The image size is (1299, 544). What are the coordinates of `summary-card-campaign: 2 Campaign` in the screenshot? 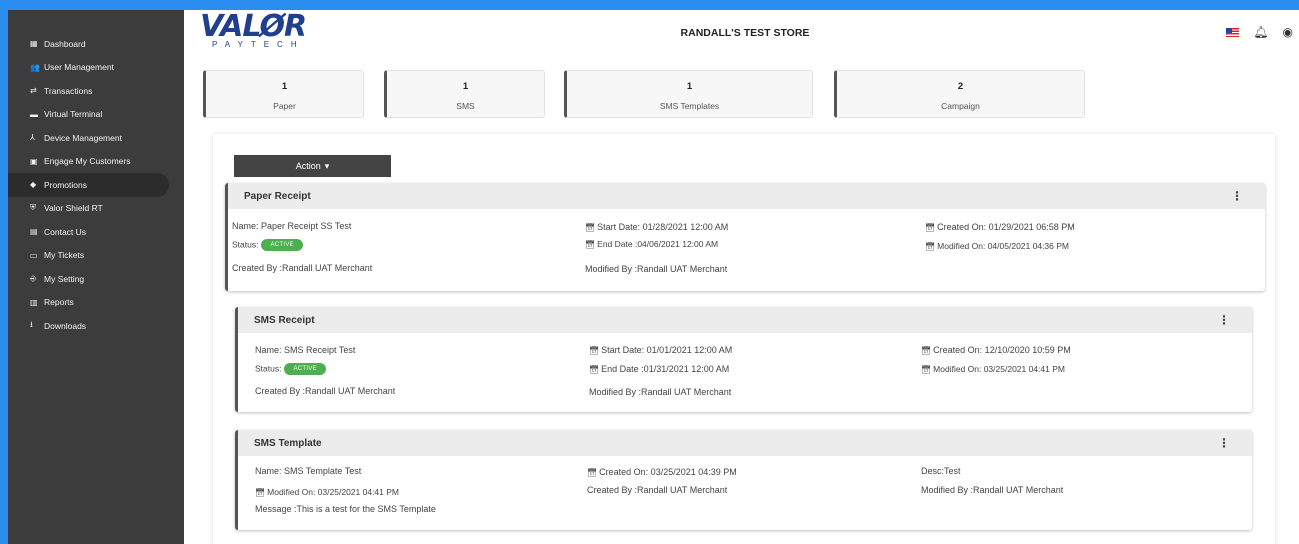 It's located at (959, 94).